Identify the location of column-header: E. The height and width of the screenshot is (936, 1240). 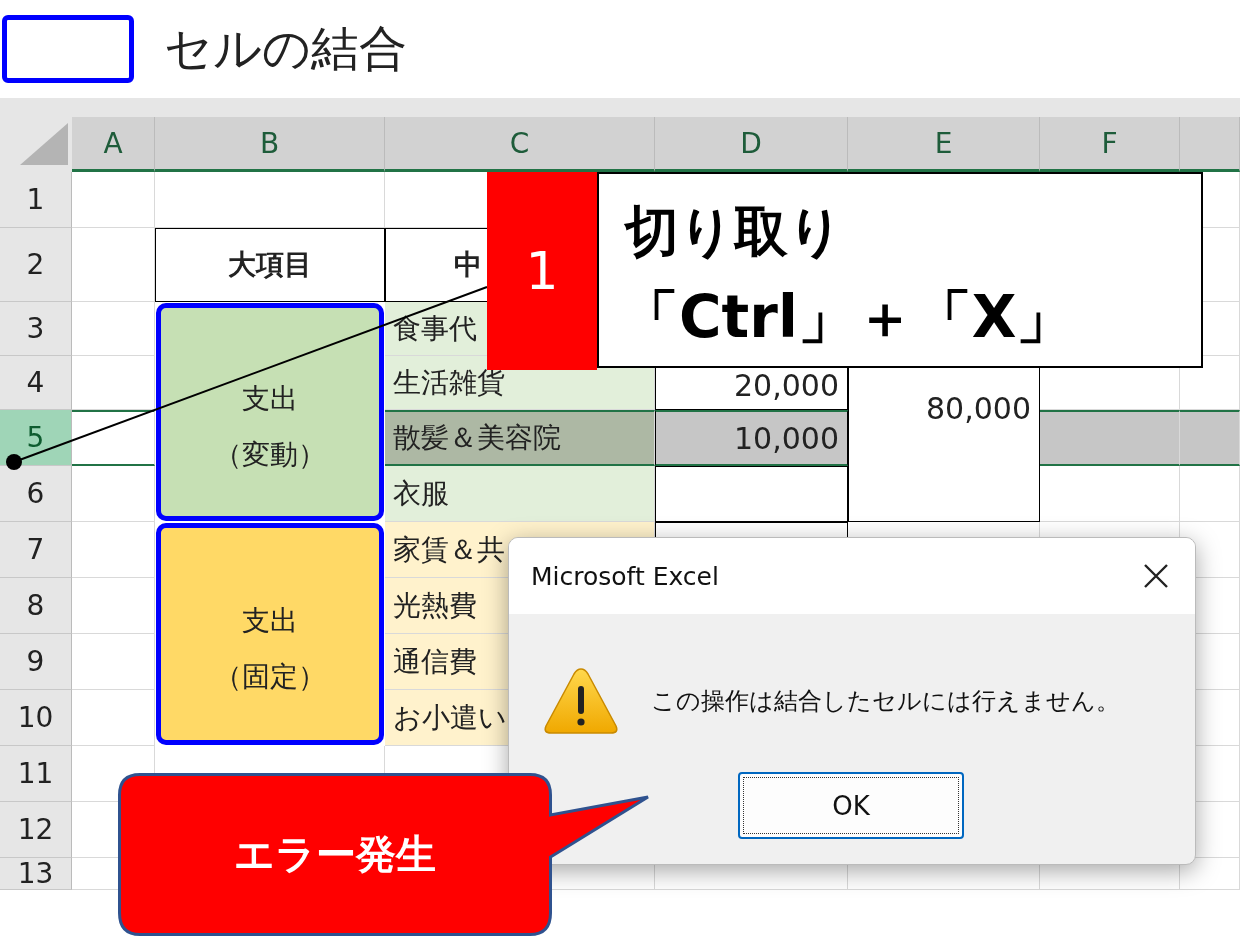
(944, 144).